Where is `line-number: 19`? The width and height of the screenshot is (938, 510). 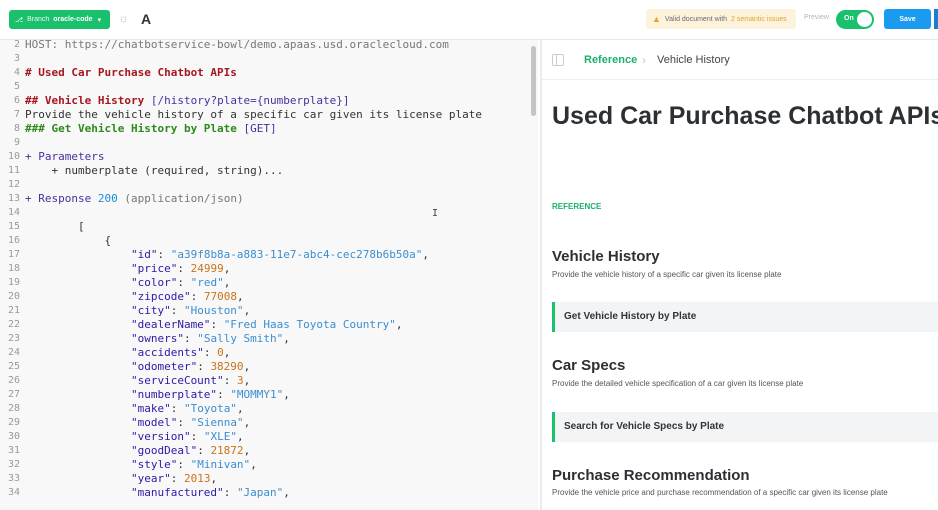
line-number: 19 is located at coordinates (13, 282).